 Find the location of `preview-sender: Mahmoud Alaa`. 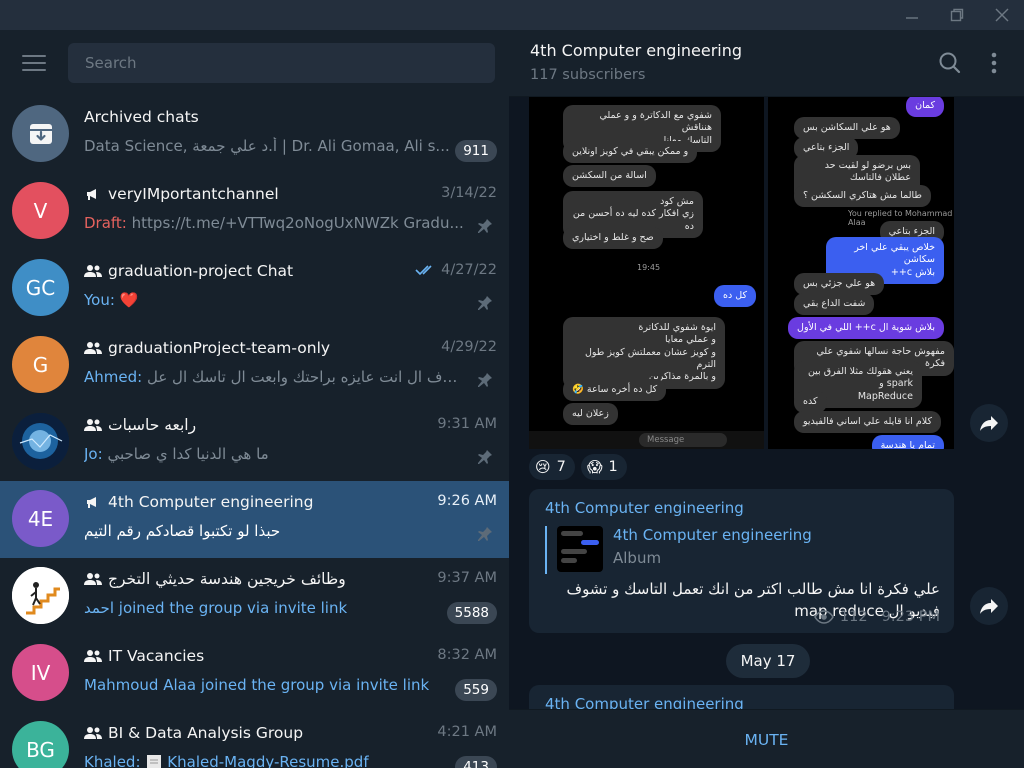

preview-sender: Mahmoud Alaa is located at coordinates (140, 685).